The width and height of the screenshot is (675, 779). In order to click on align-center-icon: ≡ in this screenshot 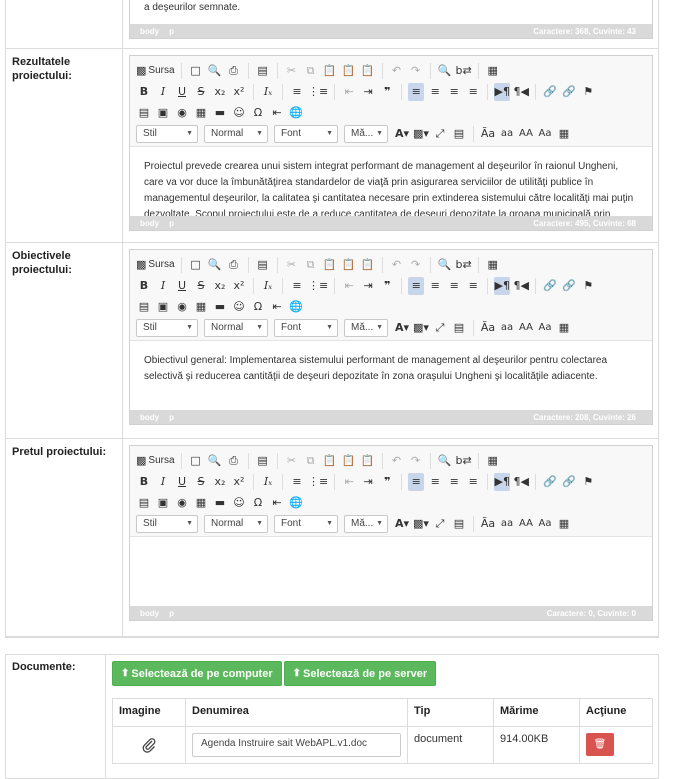, I will do `click(435, 286)`.